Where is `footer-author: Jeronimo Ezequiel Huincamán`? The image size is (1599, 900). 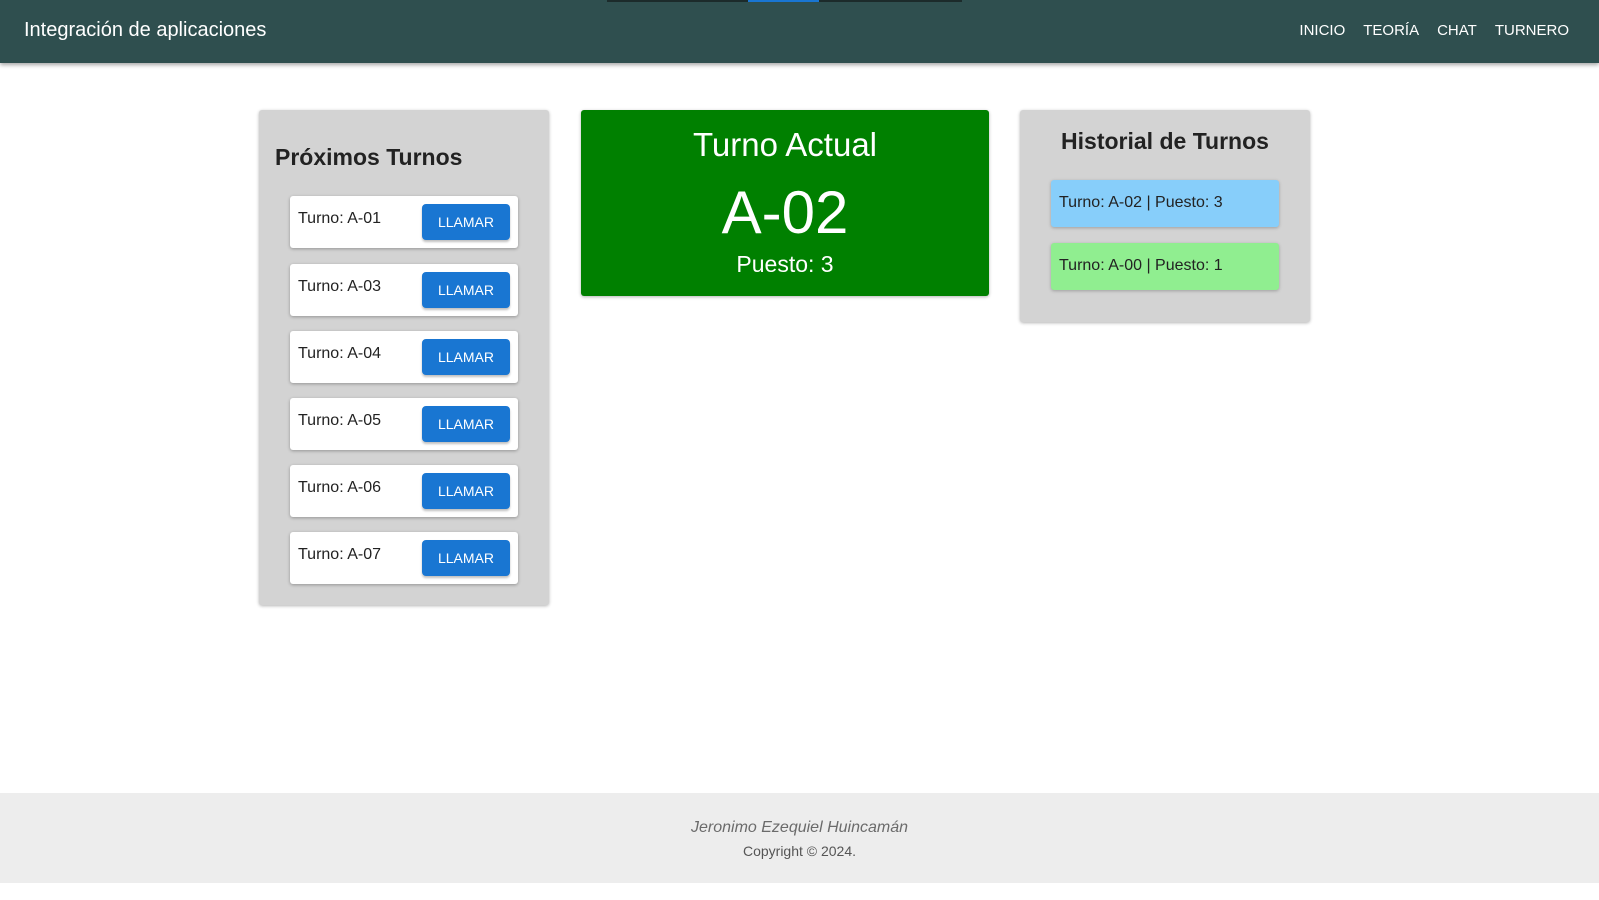
footer-author: Jeronimo Ezequiel Huincamán is located at coordinates (799, 827).